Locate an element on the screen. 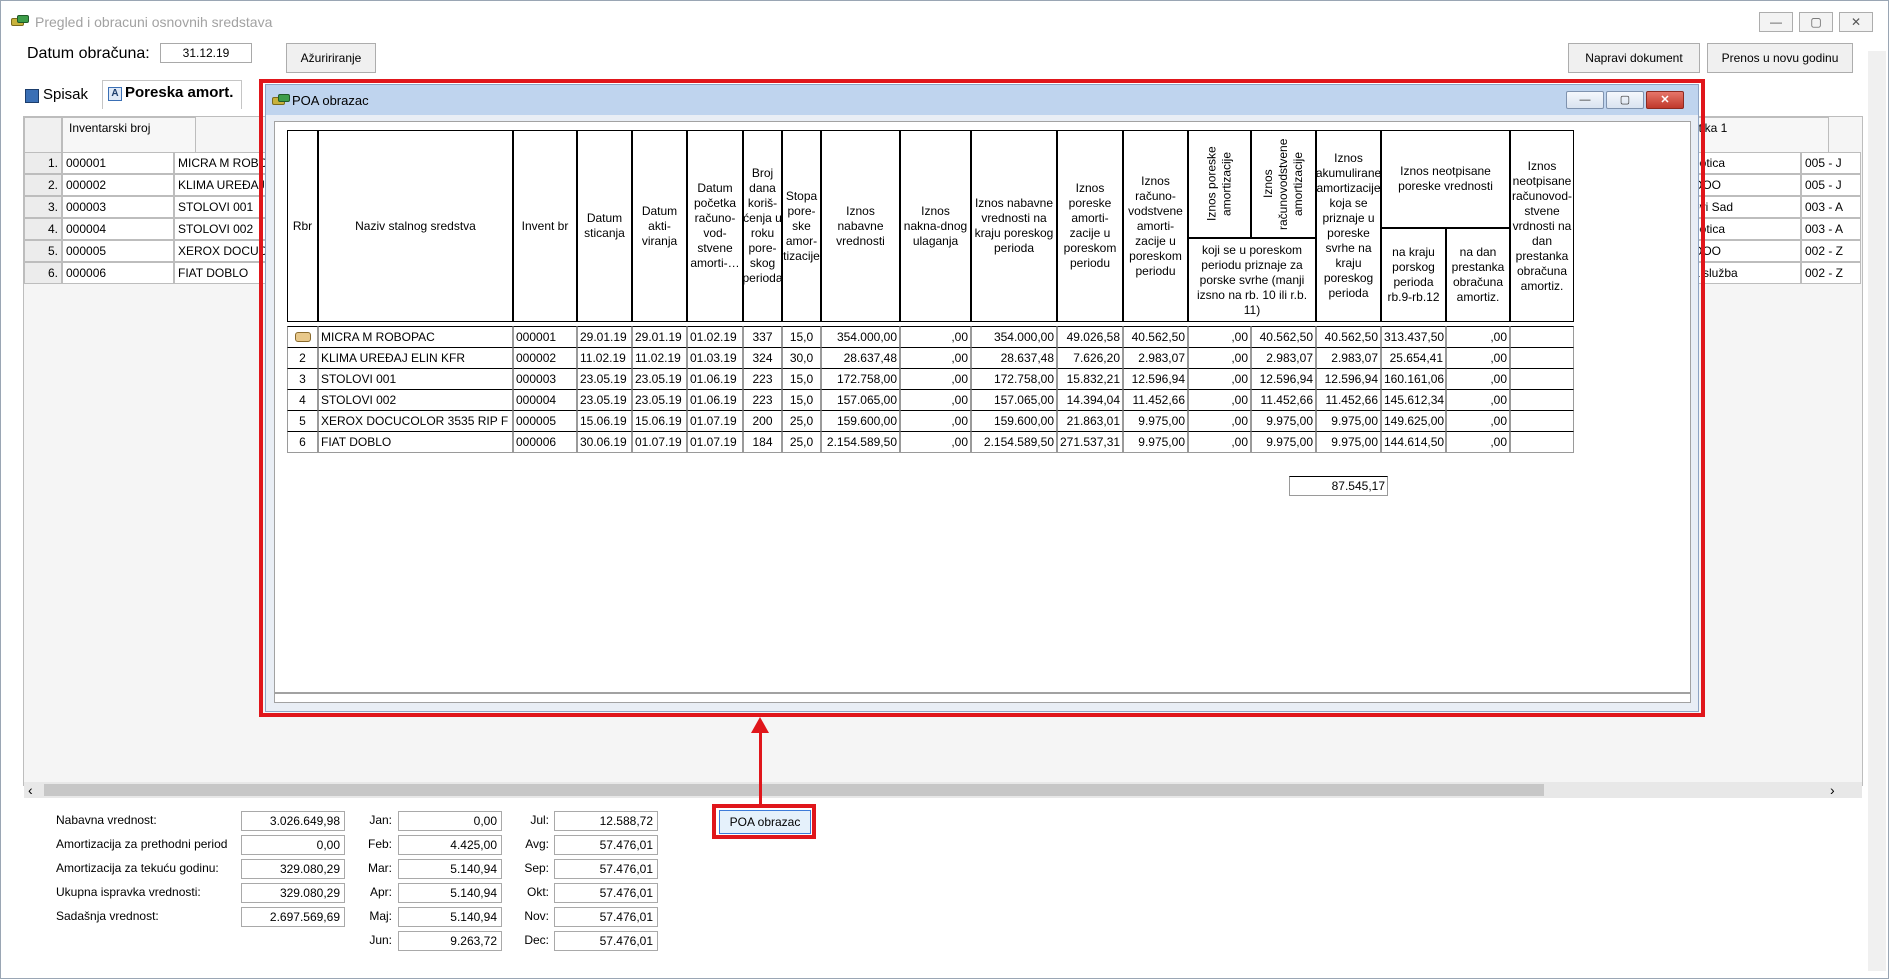  grid-corner is located at coordinates (43, 135).